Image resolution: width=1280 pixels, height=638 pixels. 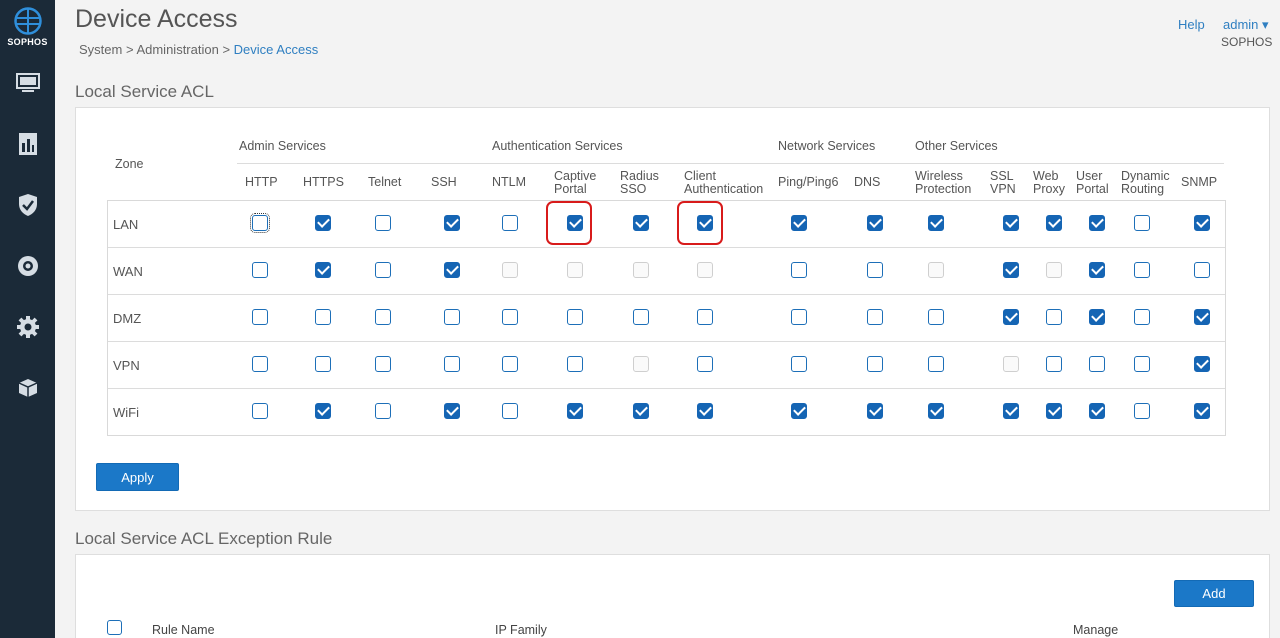 What do you see at coordinates (1049, 189) in the screenshot?
I see `column-header-line: Proxy` at bounding box center [1049, 189].